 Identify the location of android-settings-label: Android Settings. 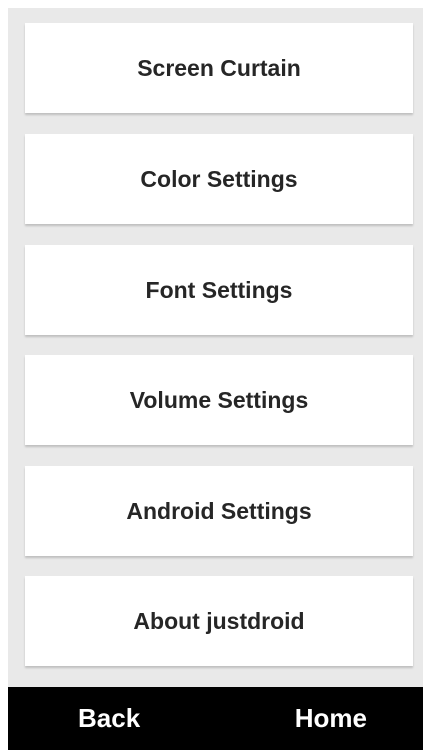
(219, 510).